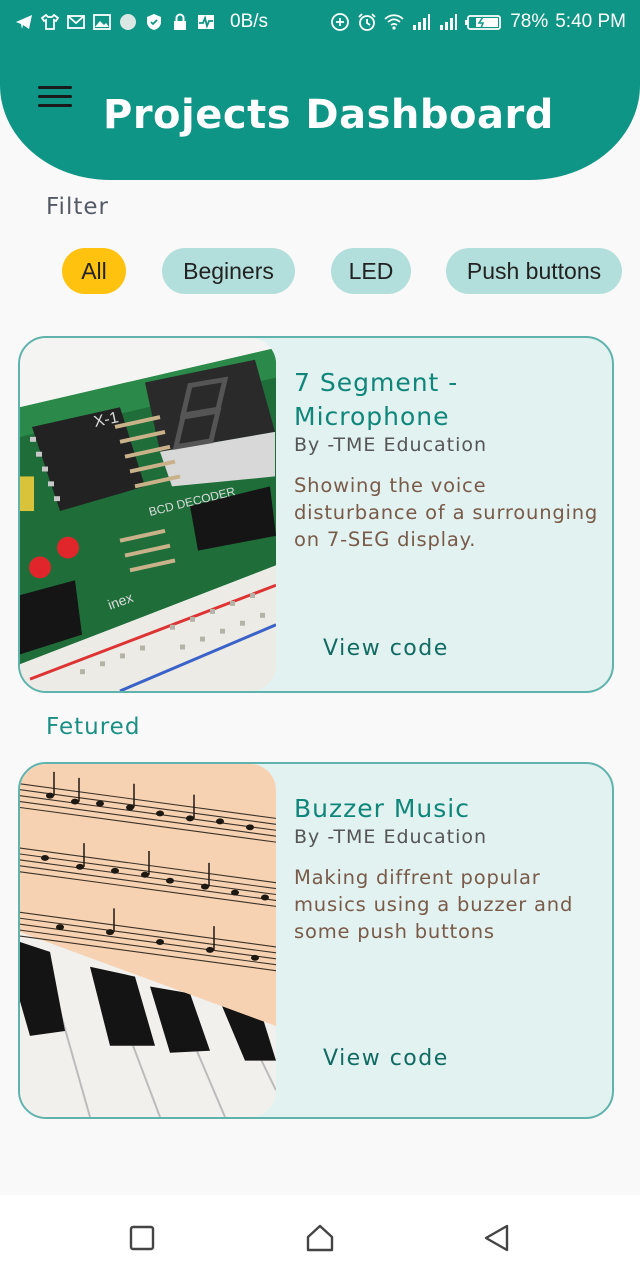 Image resolution: width=640 pixels, height=1280 pixels. I want to click on system-navigation-bar, so click(320, 1237).